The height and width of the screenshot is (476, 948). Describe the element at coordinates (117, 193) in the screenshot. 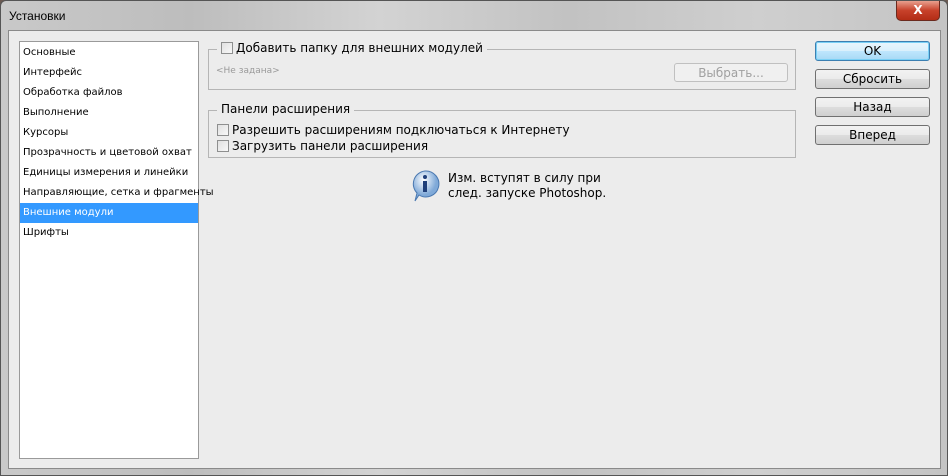

I see `sidebar-item-guides: Направляющие, сетка и фрагменты` at that location.